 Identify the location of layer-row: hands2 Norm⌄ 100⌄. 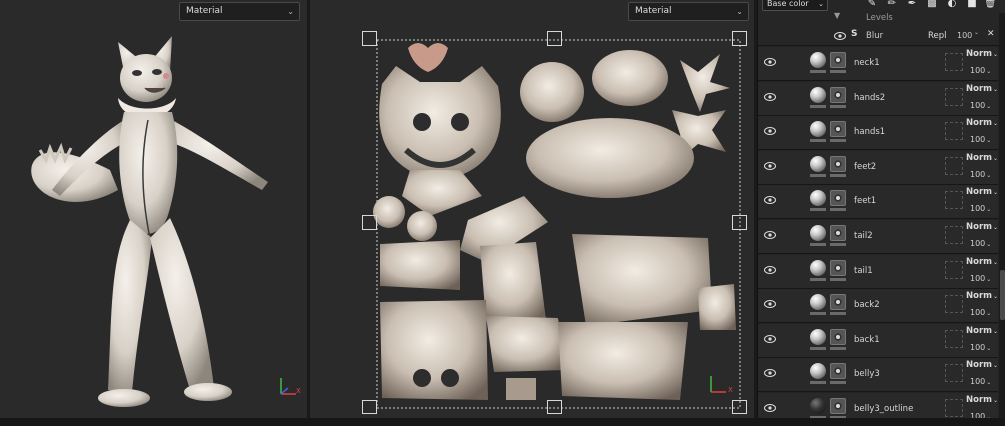
(878, 98).